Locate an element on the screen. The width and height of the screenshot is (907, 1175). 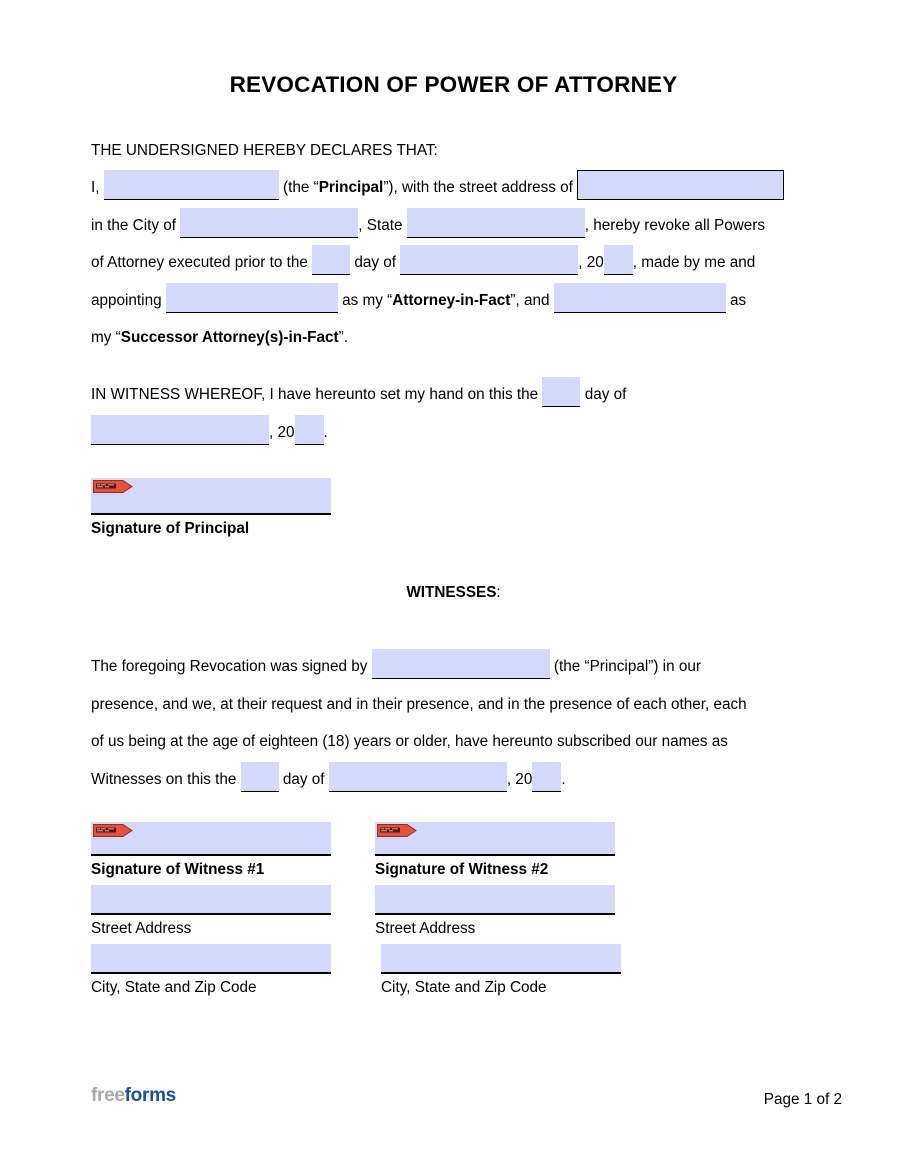
decl-l3-c: , 20 is located at coordinates (591, 262).